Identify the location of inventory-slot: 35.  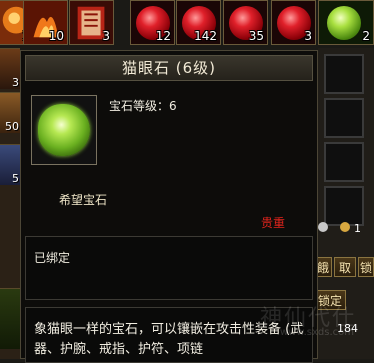
(245, 22).